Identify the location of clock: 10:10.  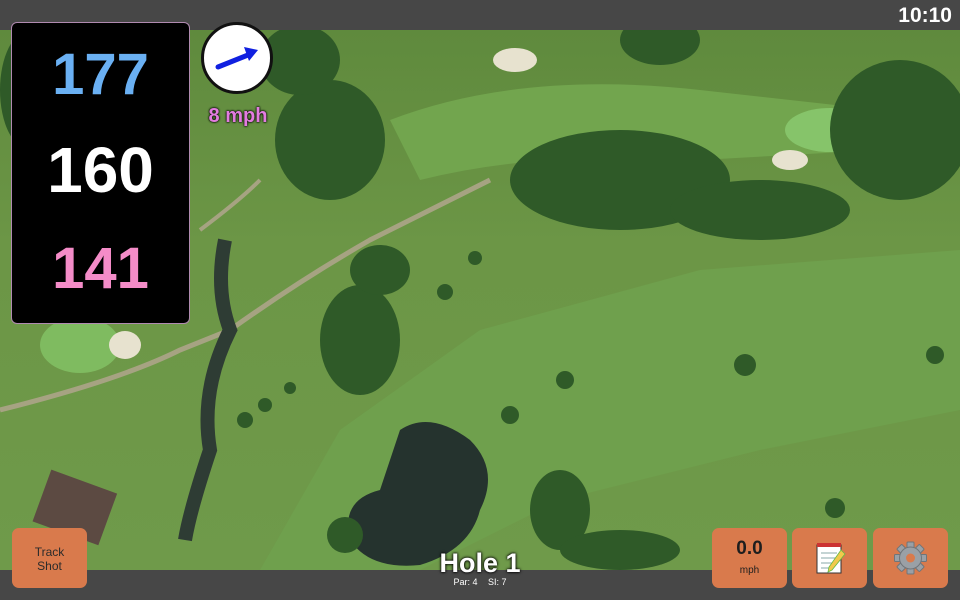
(925, 15).